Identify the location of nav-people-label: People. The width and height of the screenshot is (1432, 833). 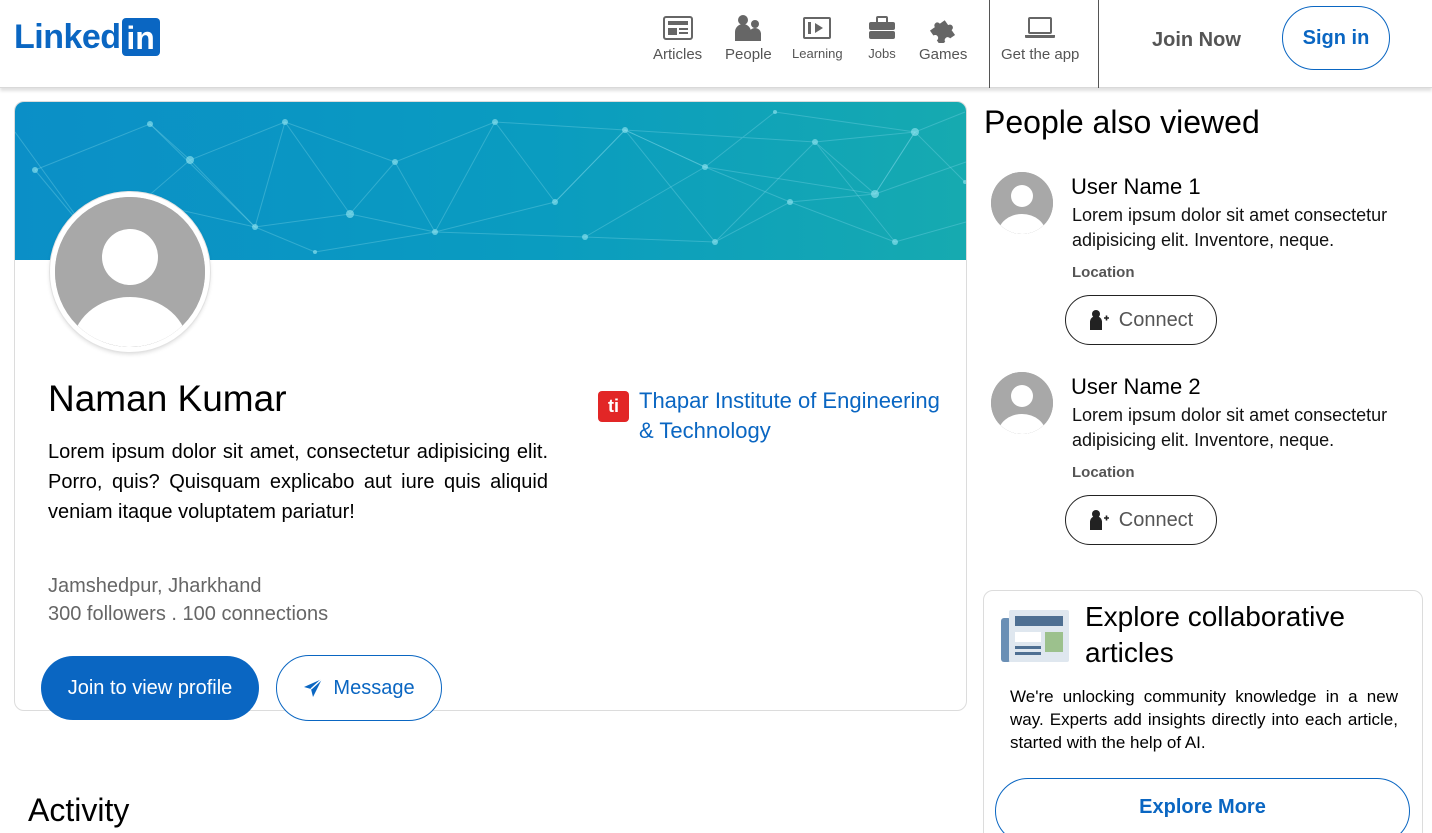
(748, 54).